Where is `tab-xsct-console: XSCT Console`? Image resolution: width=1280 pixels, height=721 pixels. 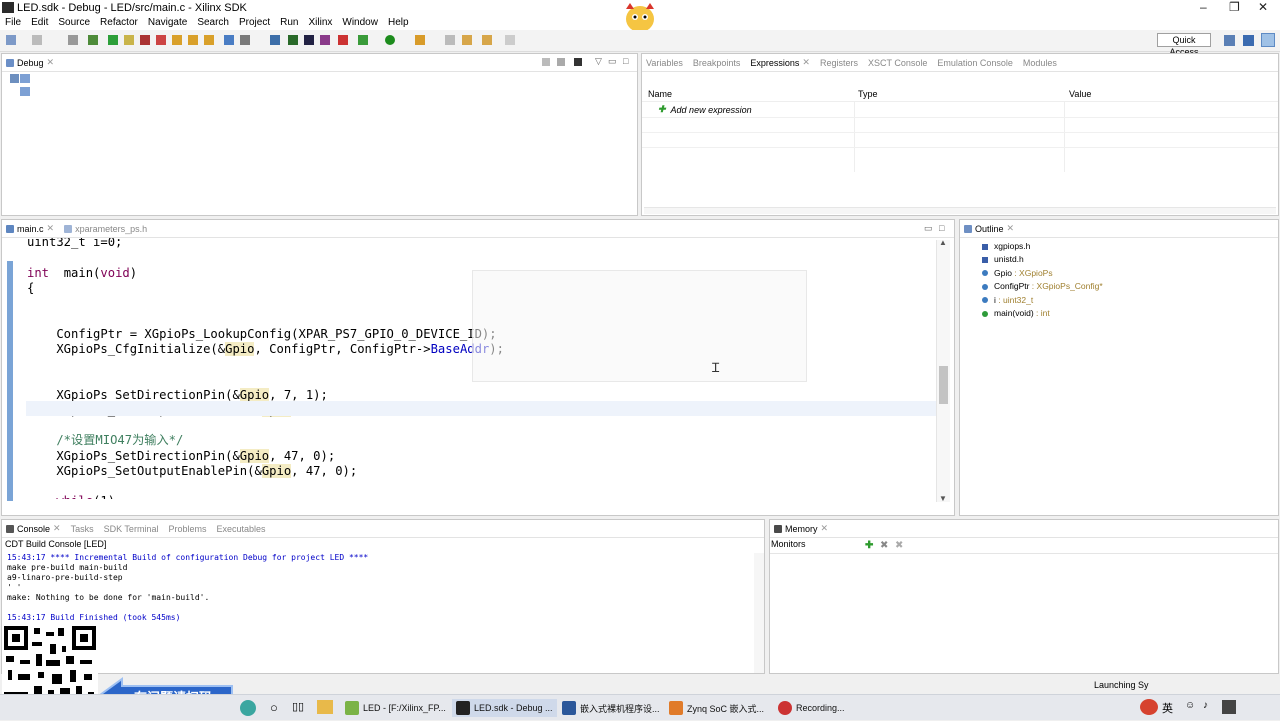
tab-xsct-console: XSCT Console is located at coordinates (898, 63).